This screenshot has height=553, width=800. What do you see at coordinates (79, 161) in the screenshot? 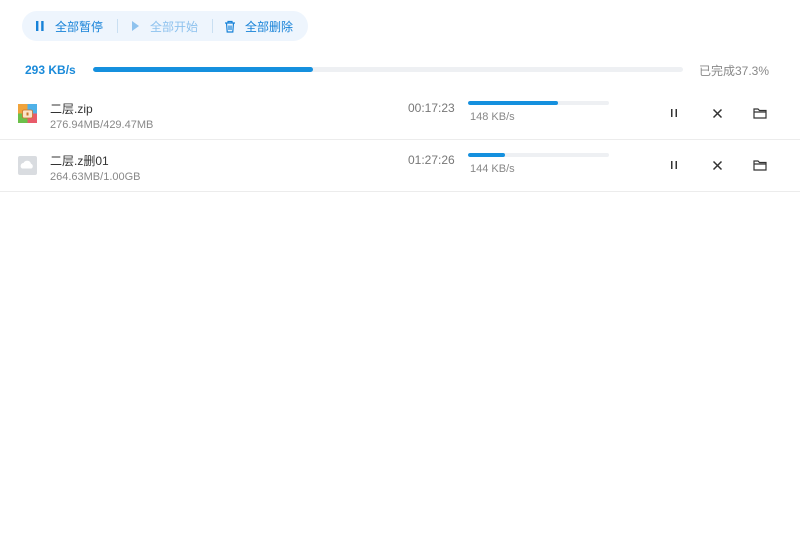
I see `file-name: 二层.z删01` at bounding box center [79, 161].